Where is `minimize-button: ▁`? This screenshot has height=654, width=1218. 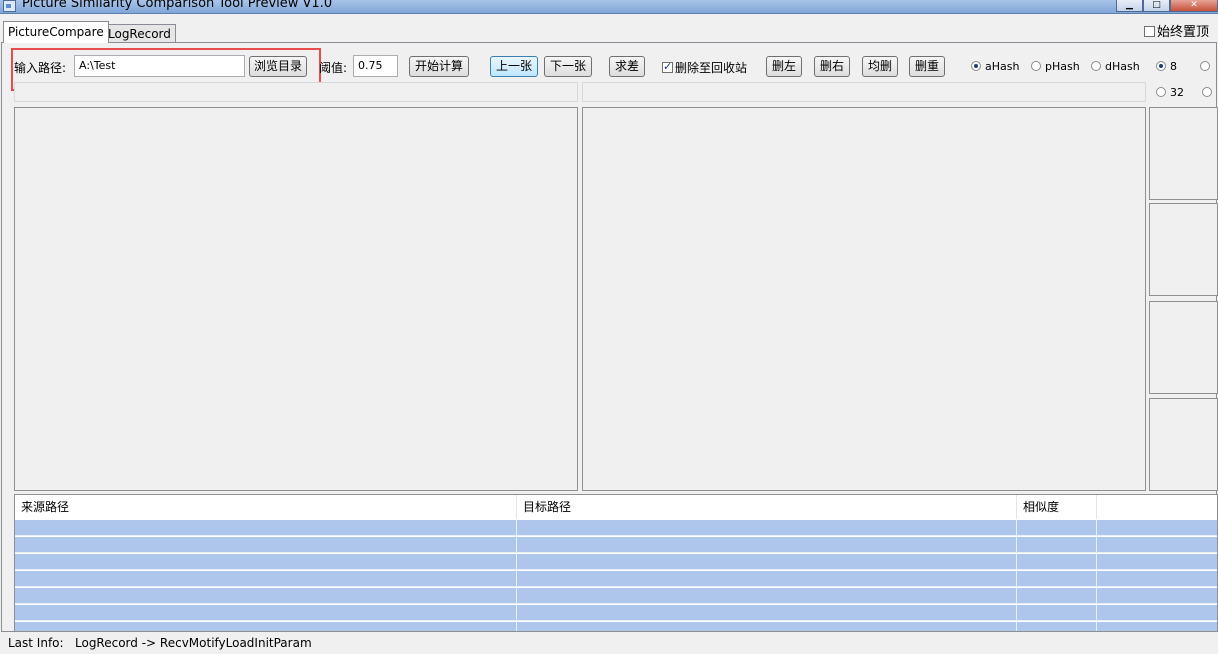
minimize-button: ▁ is located at coordinates (1129, 6).